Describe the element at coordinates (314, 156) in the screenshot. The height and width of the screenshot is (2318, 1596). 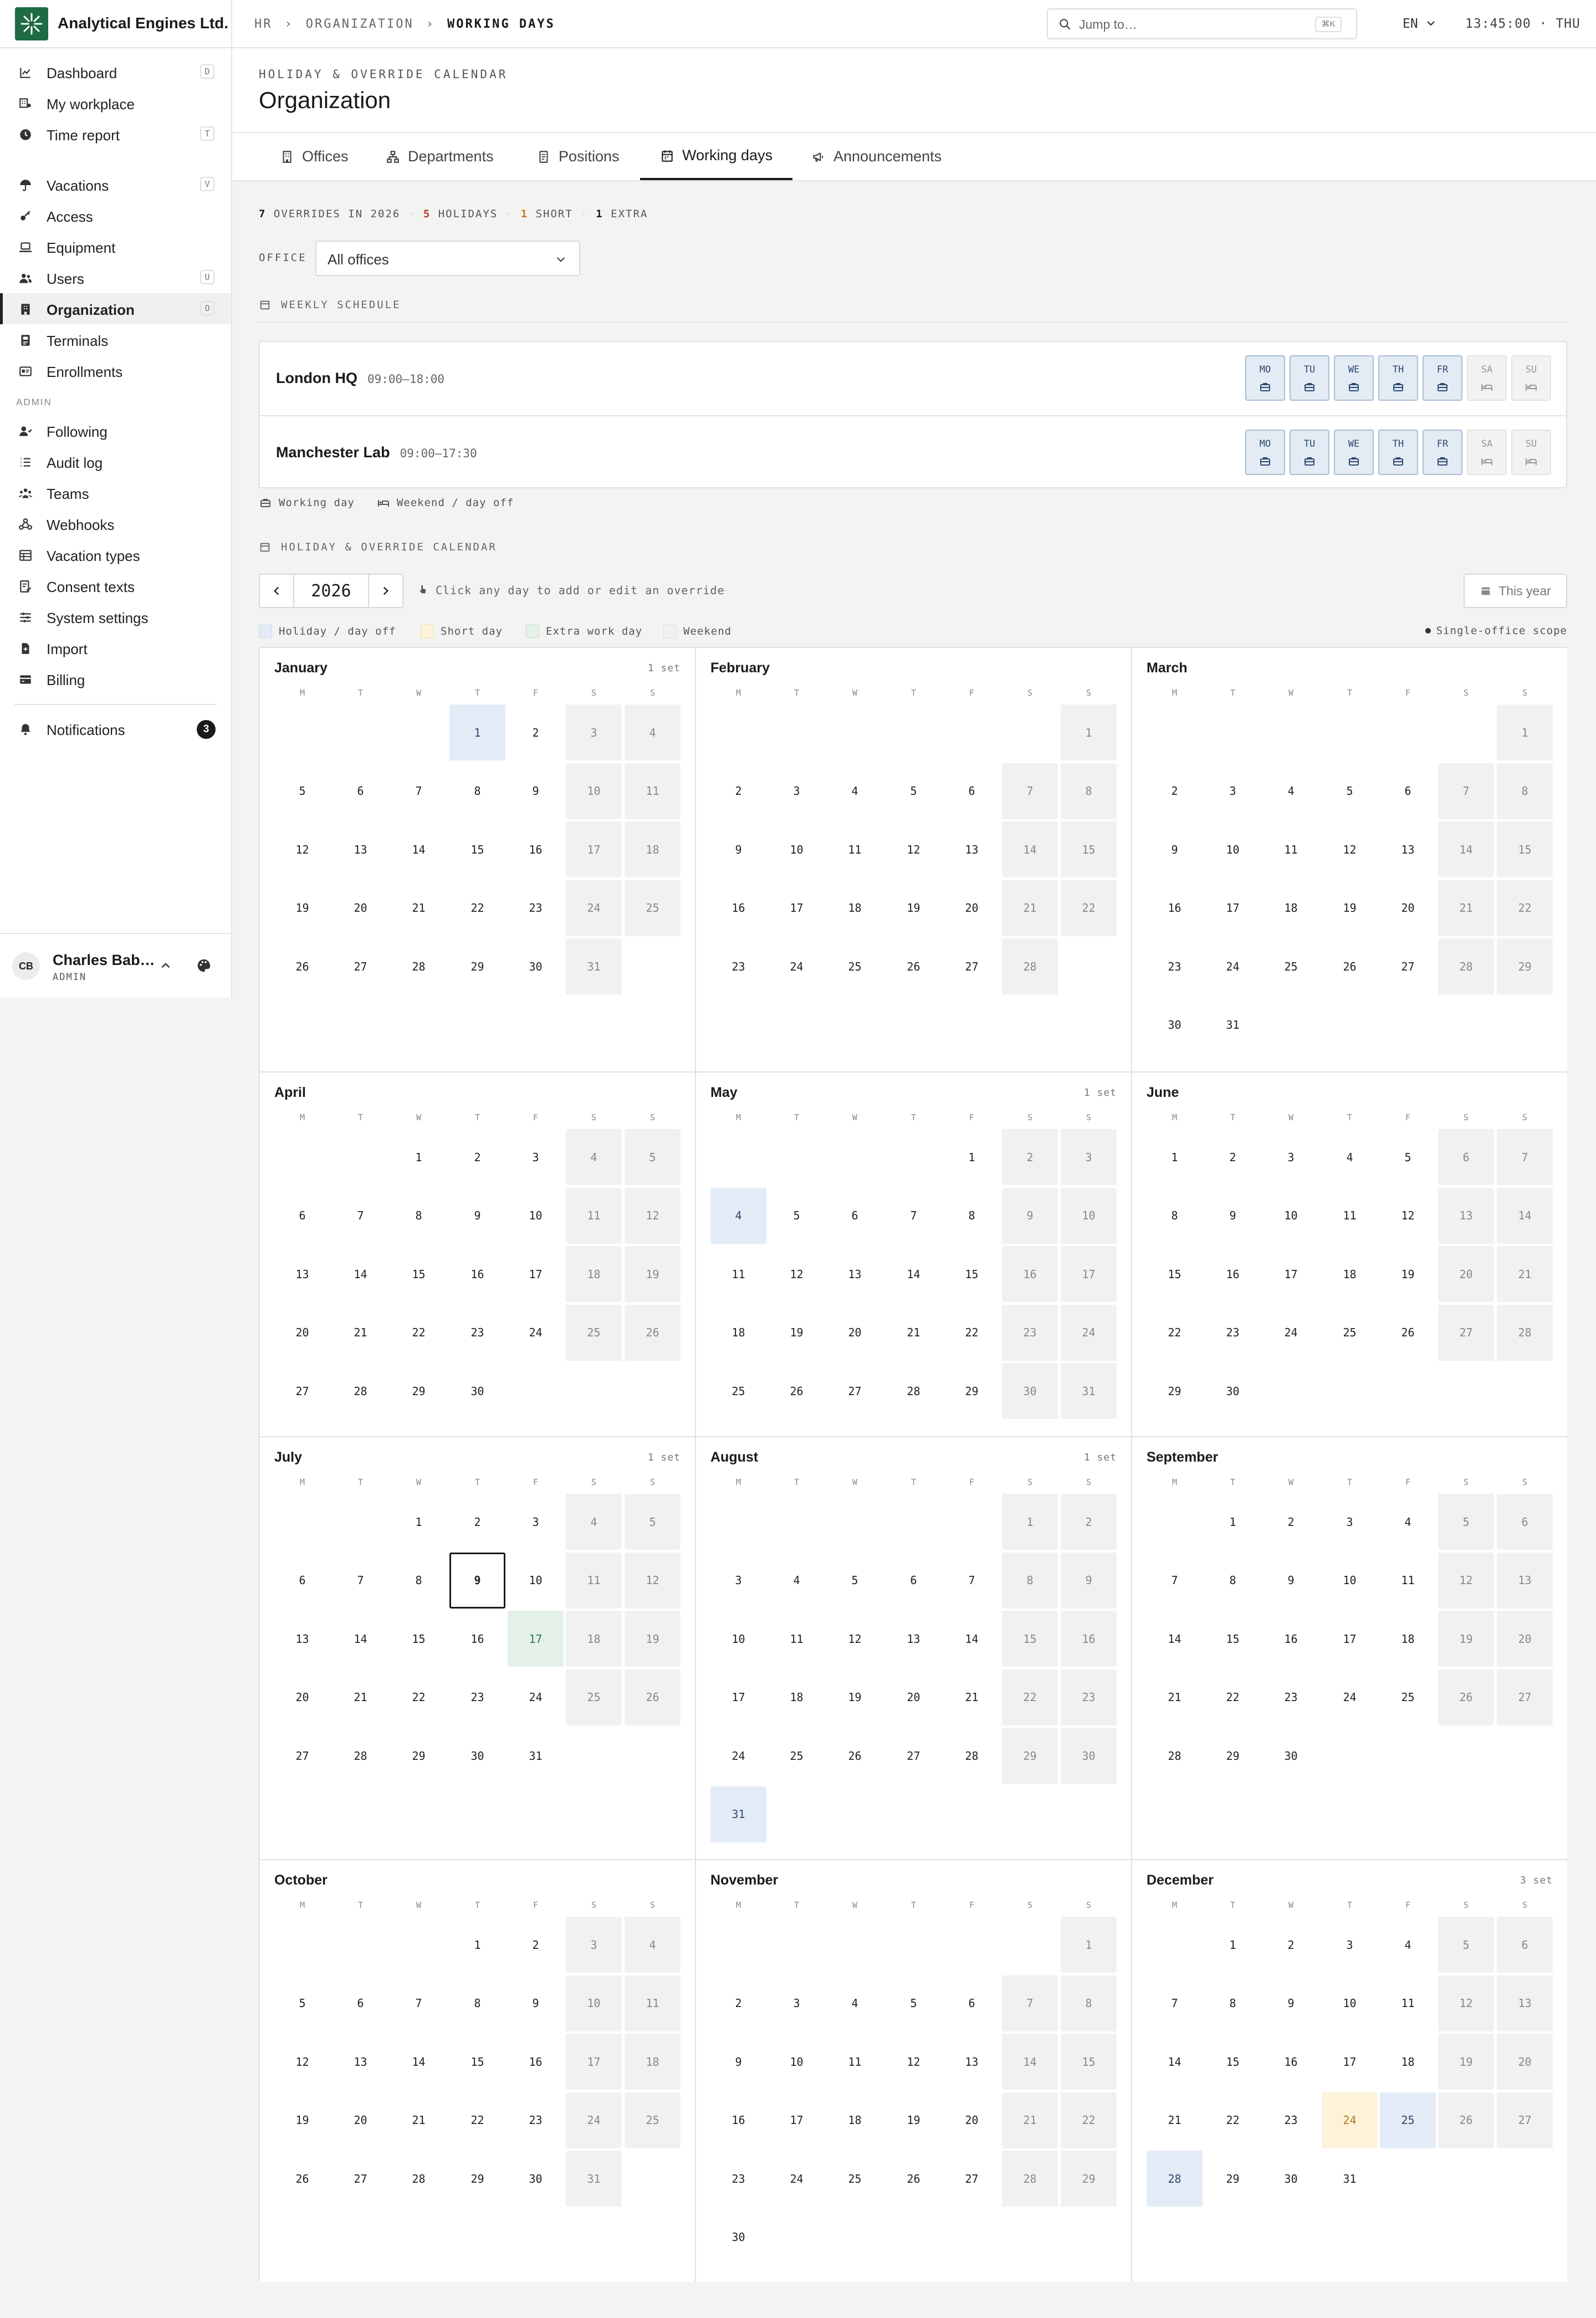
I see `tab-offices: Offices` at that location.